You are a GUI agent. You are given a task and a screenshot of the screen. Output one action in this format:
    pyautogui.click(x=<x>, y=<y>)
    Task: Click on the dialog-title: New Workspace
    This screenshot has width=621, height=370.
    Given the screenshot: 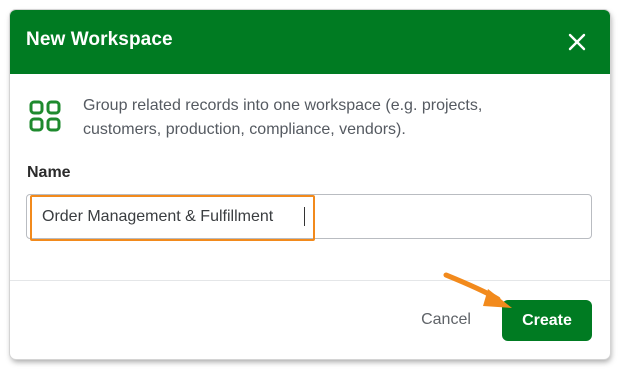 What is the action you would take?
    pyautogui.click(x=99, y=39)
    